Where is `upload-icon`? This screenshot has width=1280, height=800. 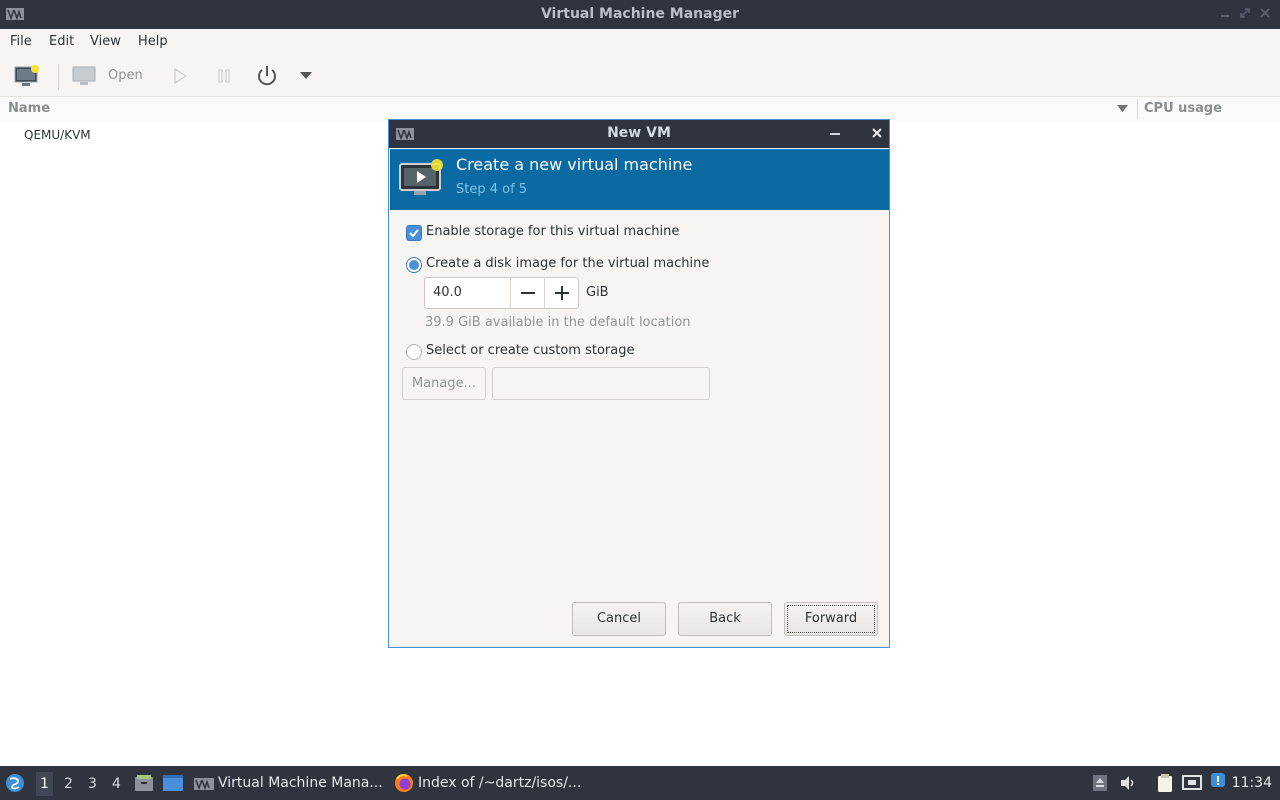 upload-icon is located at coordinates (1100, 783).